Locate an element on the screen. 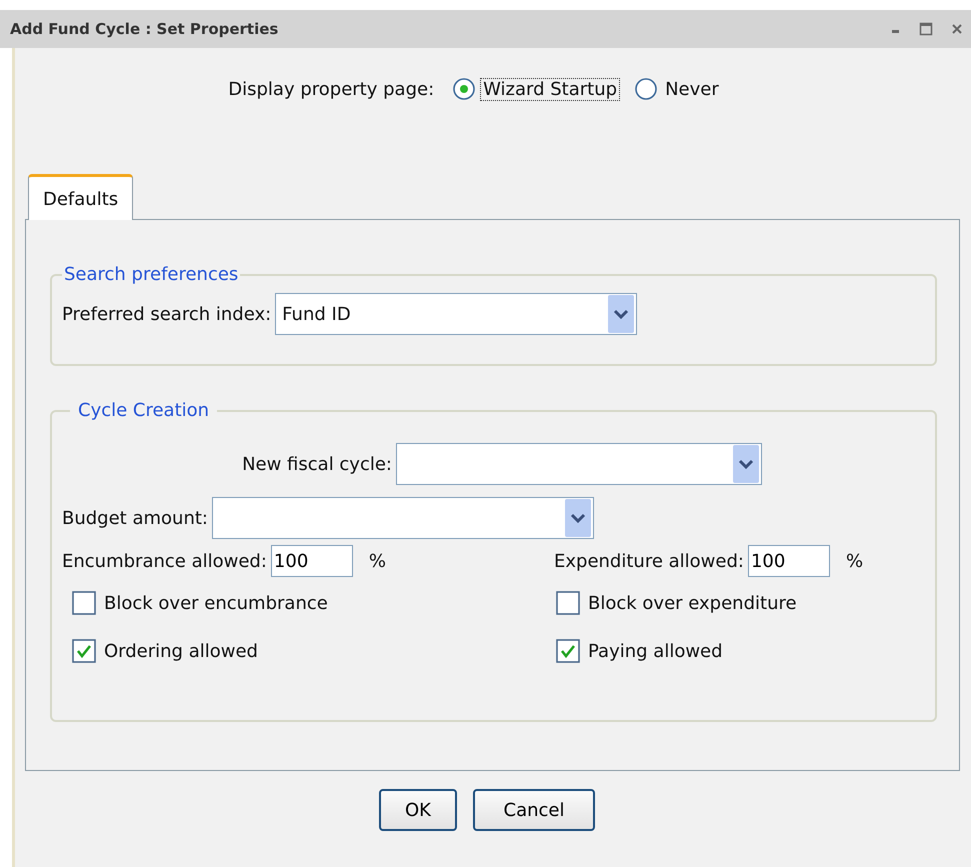 Image resolution: width=971 pixels, height=867 pixels. field-label: Budget amount: is located at coordinates (135, 518).